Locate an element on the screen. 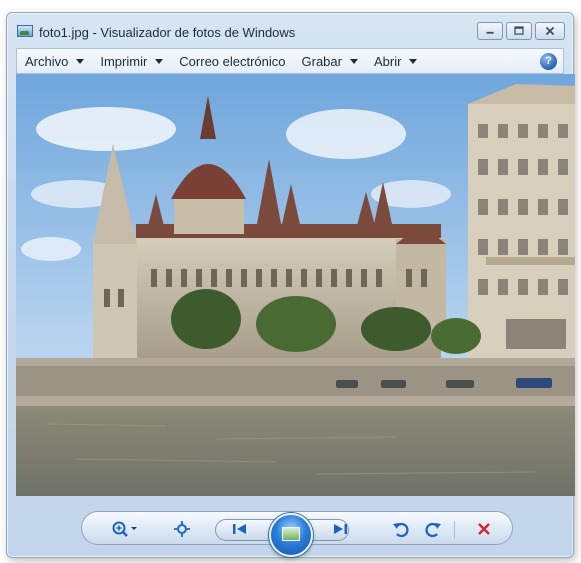  bottom-toolbar is located at coordinates (290, 528).